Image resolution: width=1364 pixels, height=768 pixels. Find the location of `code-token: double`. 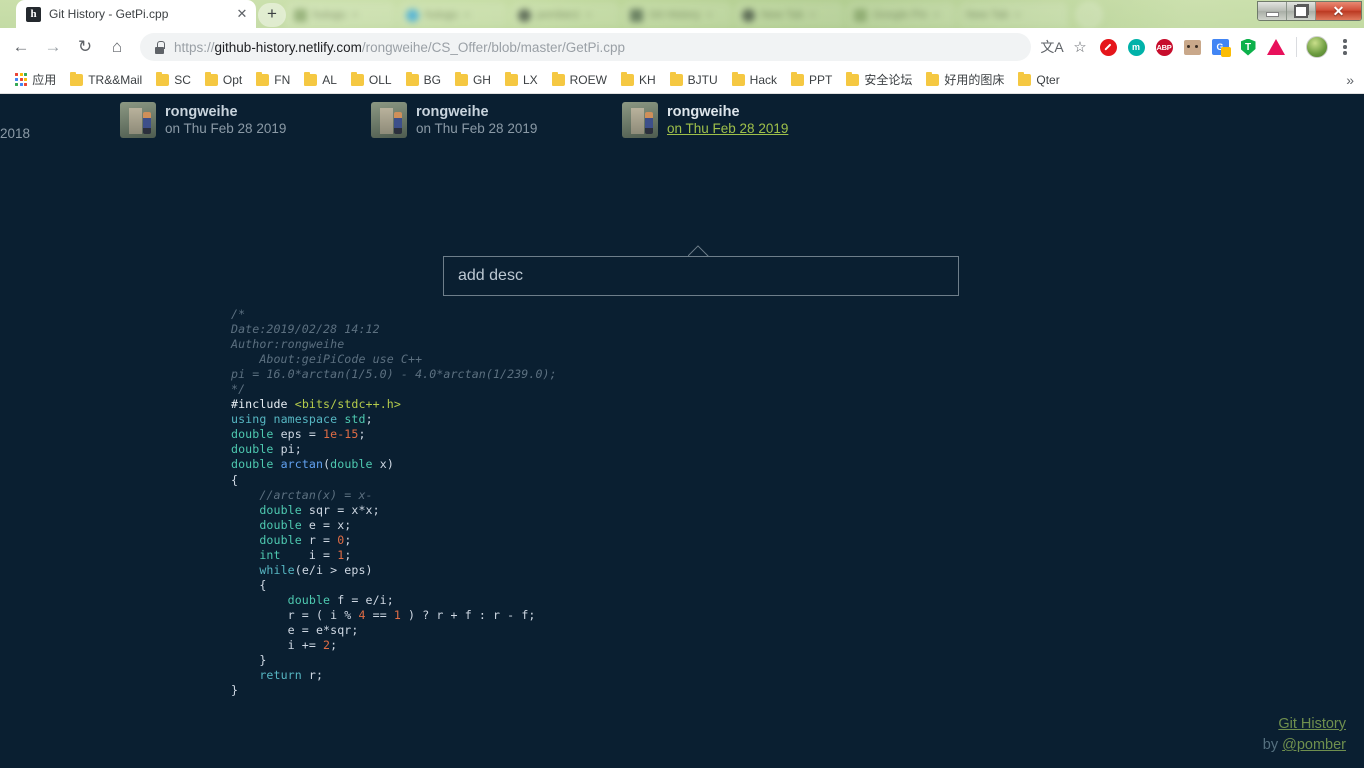

code-token: double is located at coordinates (351, 464).